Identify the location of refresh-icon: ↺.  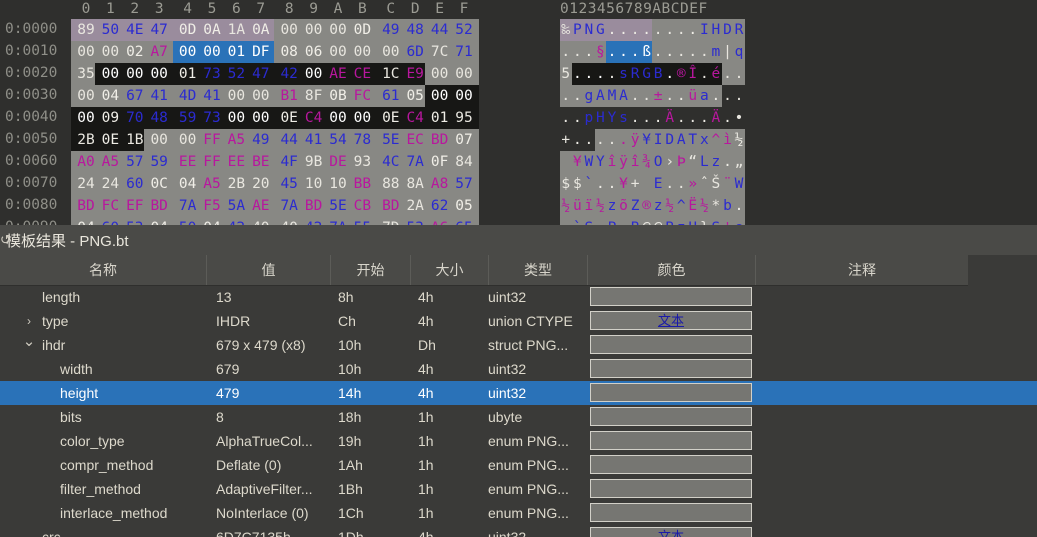
(5, 240).